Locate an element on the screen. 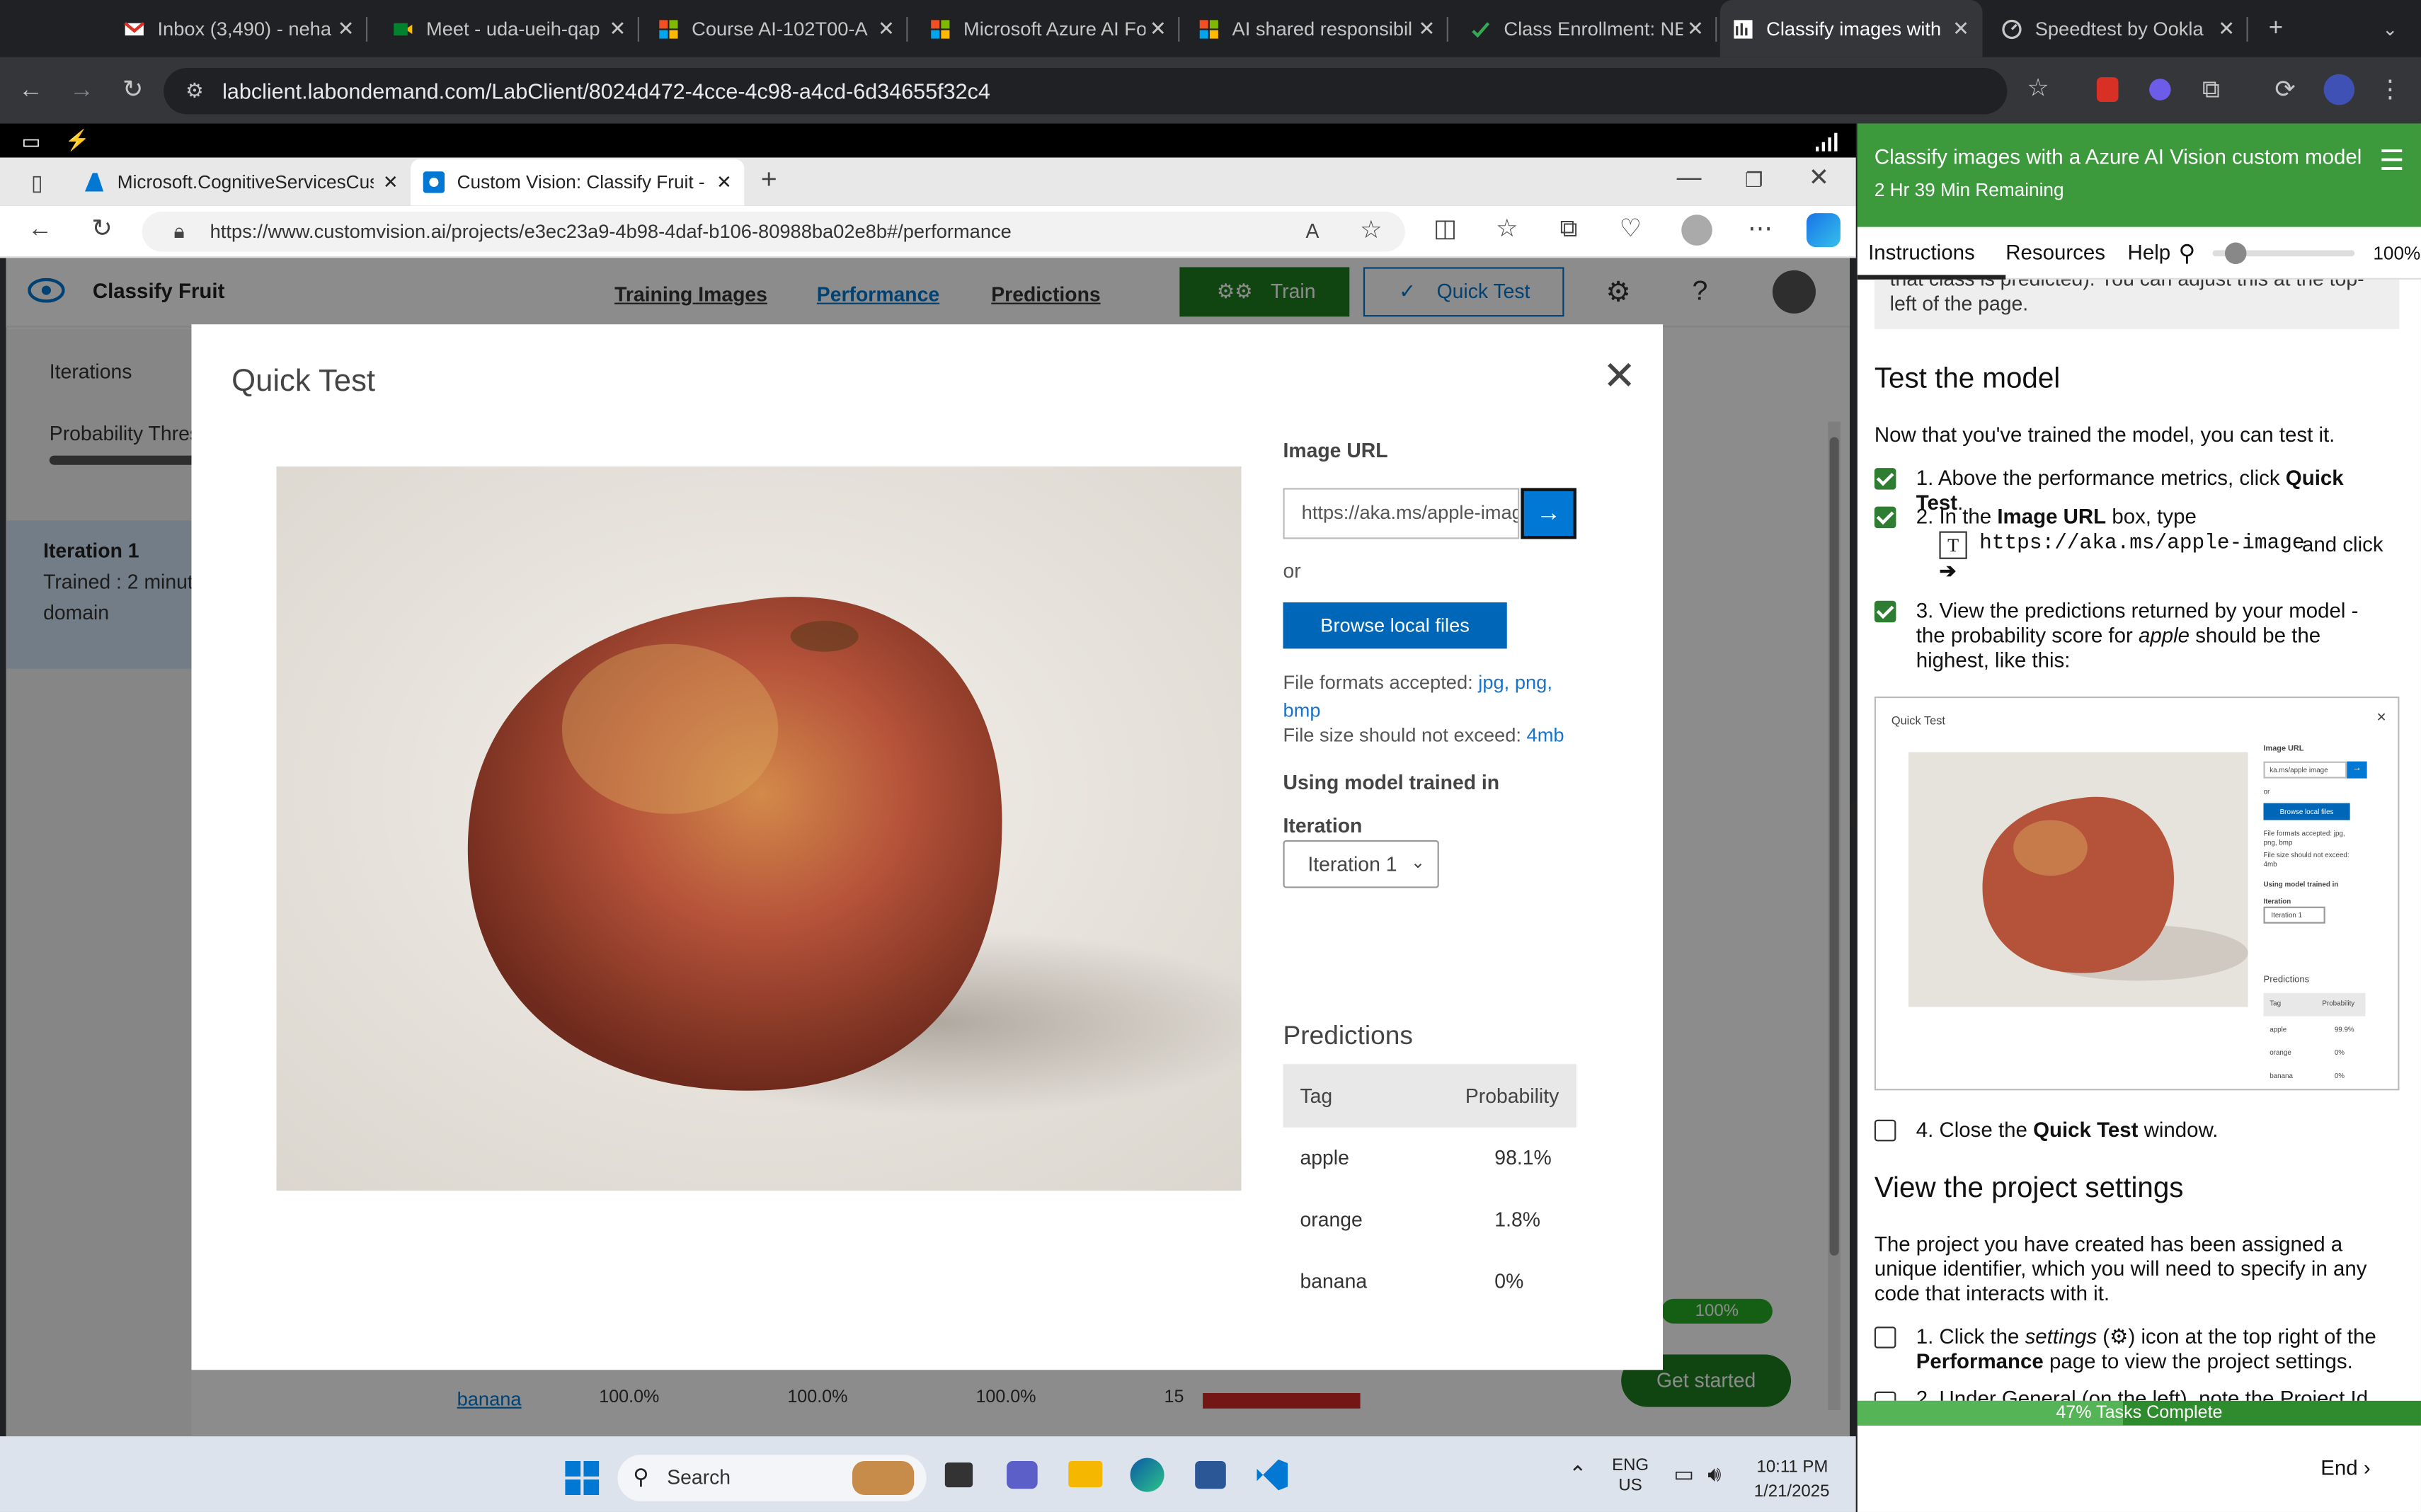  chrome-tab-class-enrollment: Class Enrollment: NE ✕ is located at coordinates (1588, 28).